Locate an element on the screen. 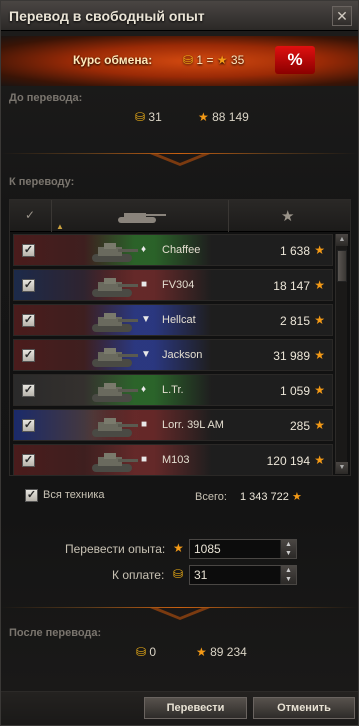 Image resolution: width=359 pixels, height=726 pixels. all-vehicles-label: Вся техника is located at coordinates (74, 495).